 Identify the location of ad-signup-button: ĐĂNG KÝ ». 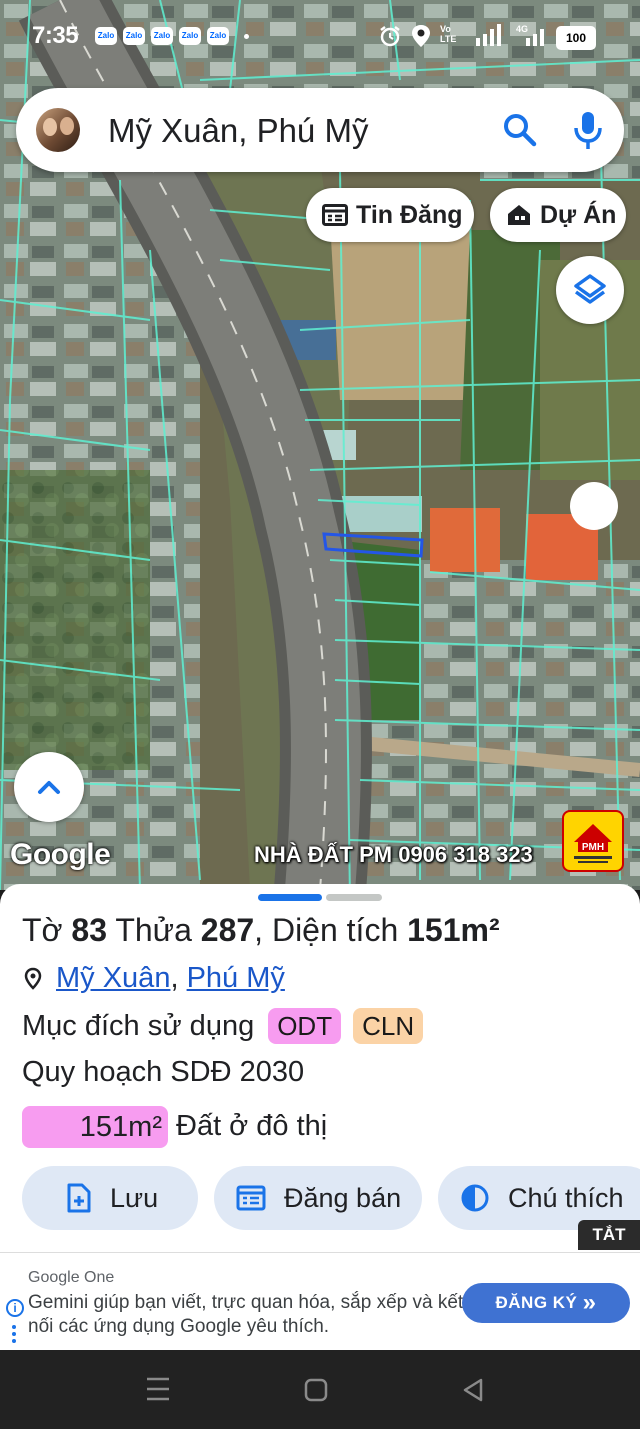
(546, 1303).